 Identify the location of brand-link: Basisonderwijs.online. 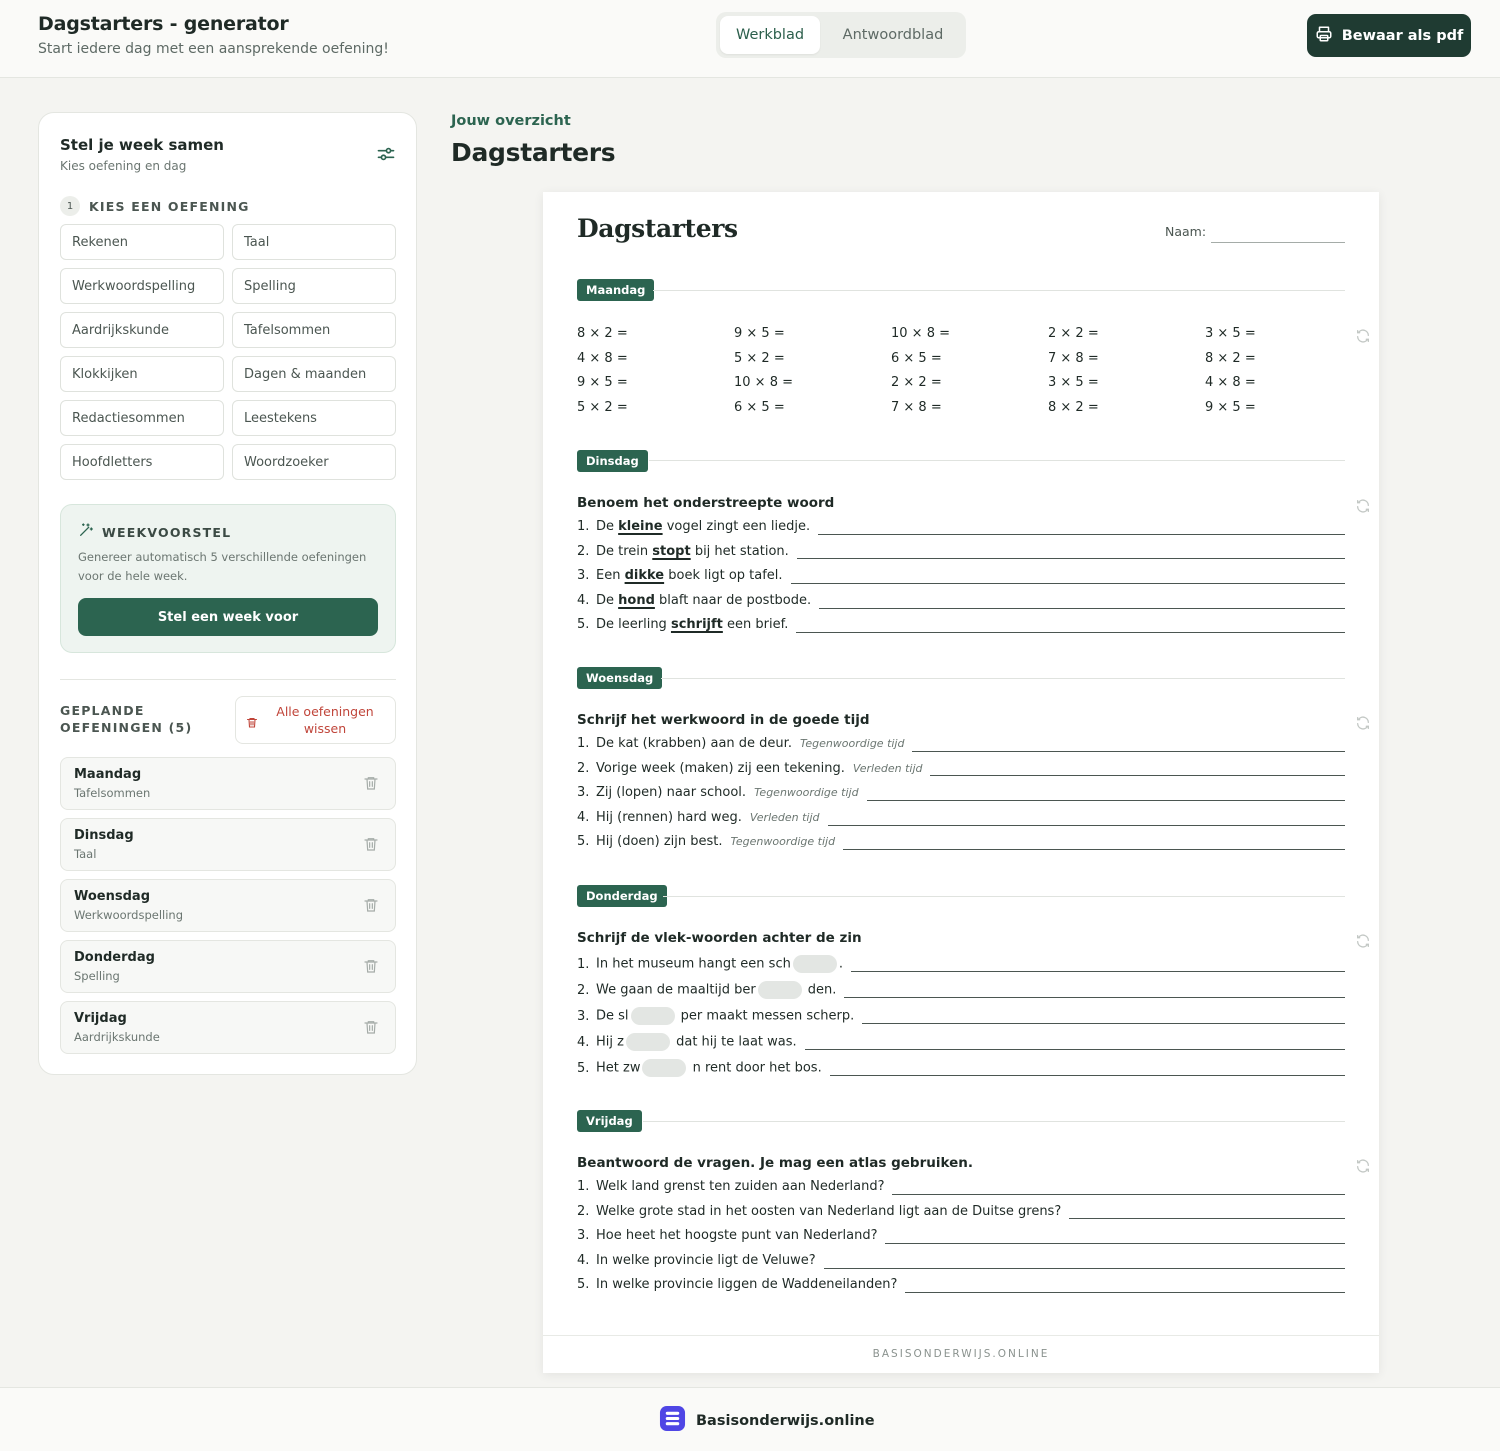
(767, 1420).